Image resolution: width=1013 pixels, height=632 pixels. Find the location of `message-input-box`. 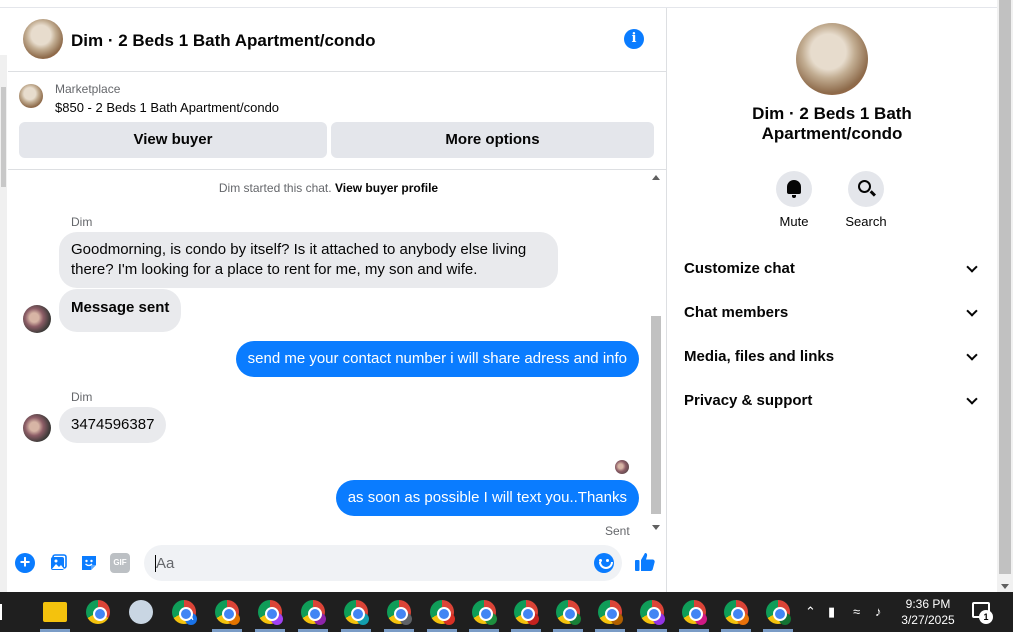

message-input-box is located at coordinates (383, 563).